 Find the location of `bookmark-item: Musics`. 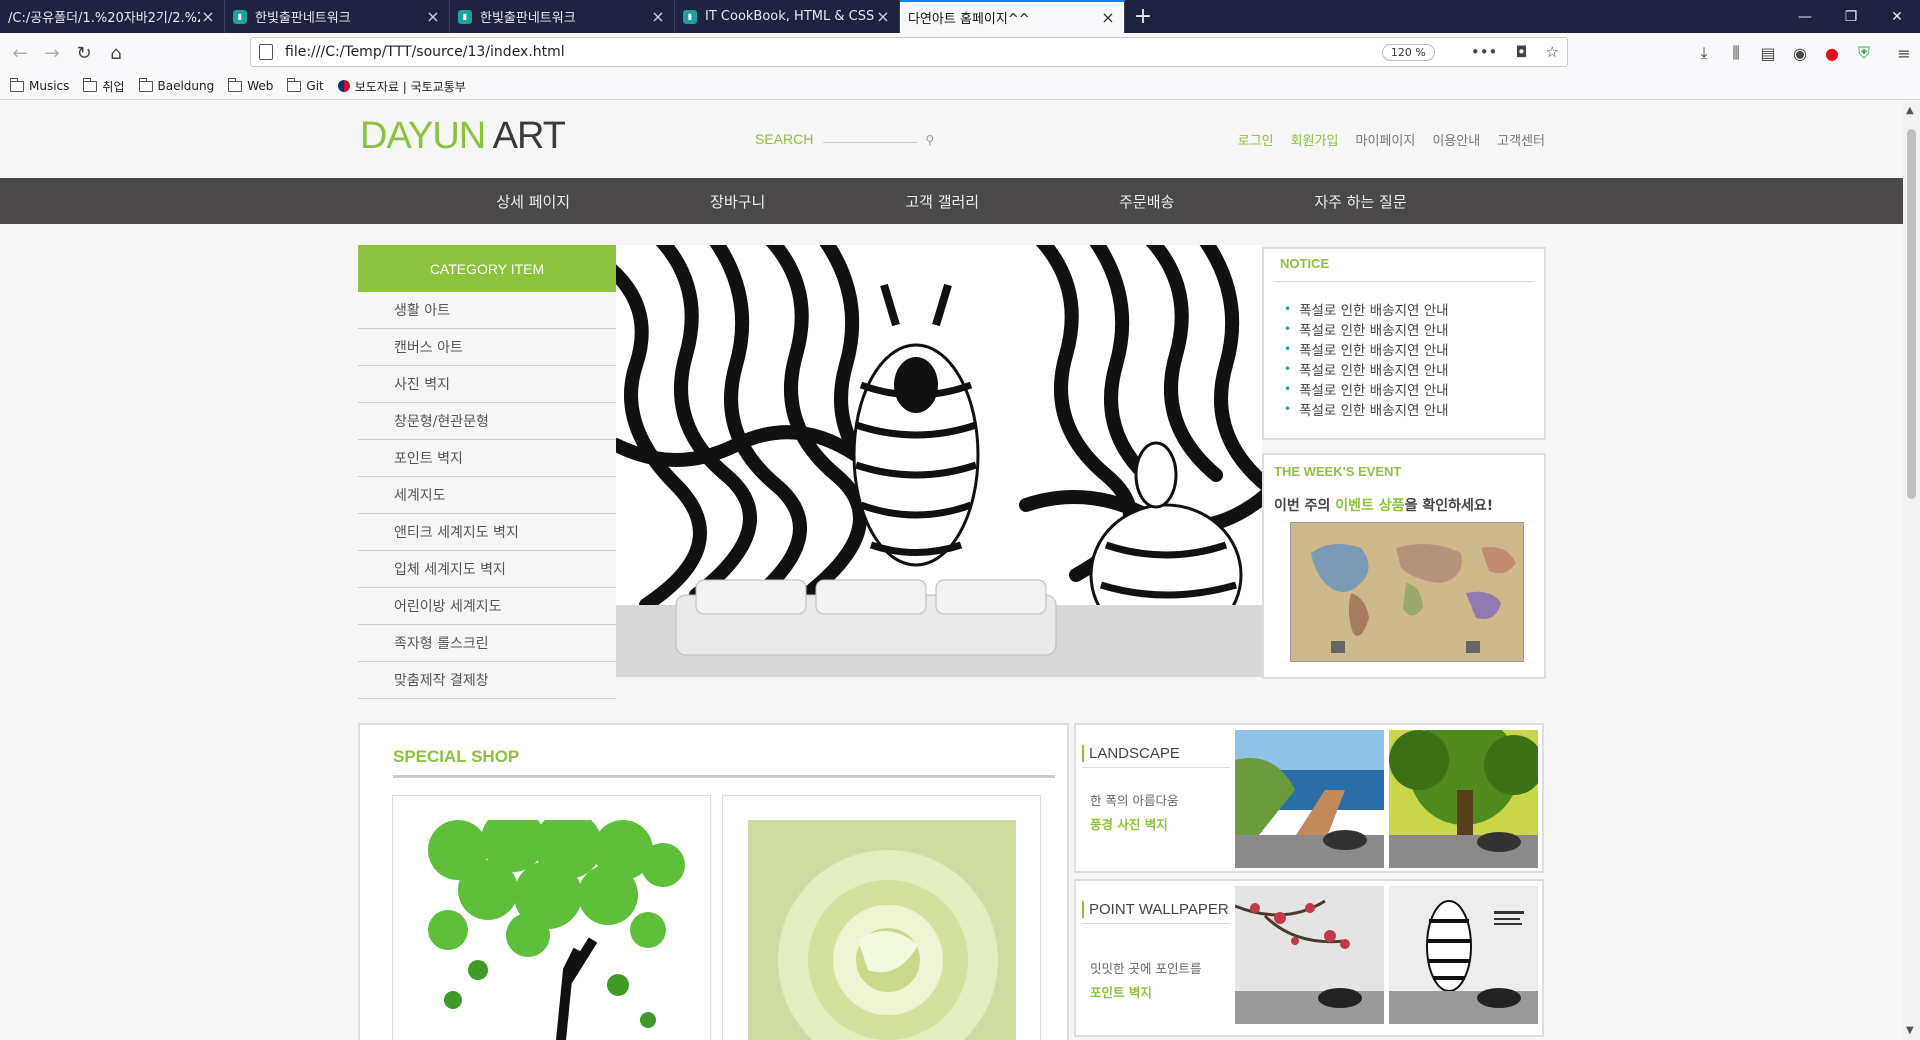

bookmark-item: Musics is located at coordinates (40, 85).